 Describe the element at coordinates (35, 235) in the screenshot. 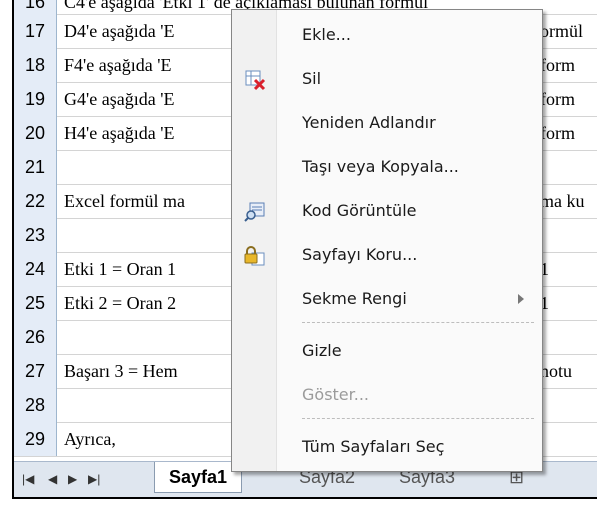

I see `row-number: 23` at that location.